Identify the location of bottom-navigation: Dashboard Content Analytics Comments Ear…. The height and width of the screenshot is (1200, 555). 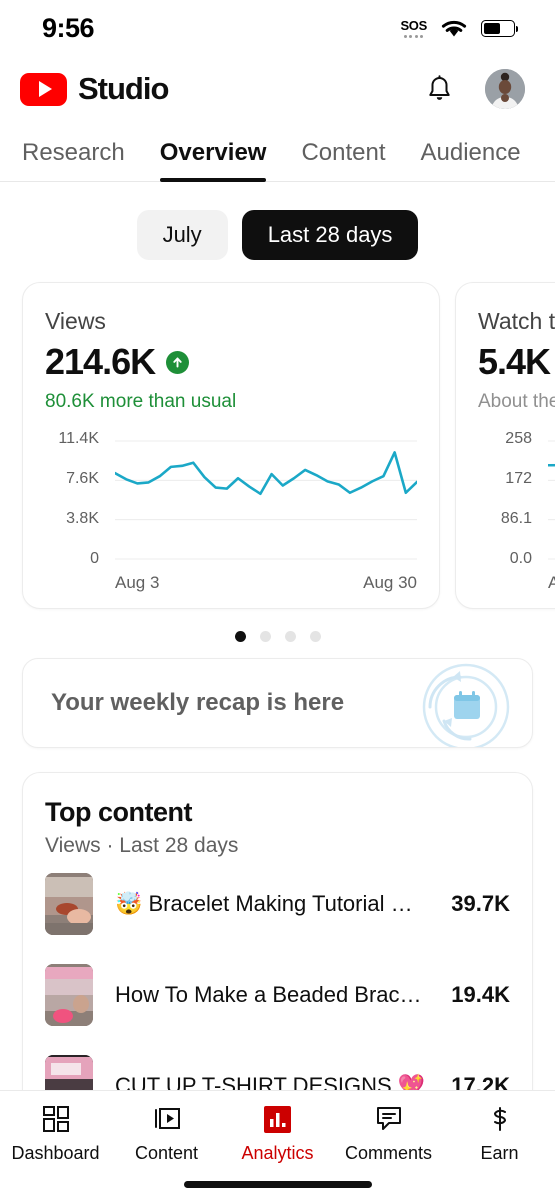
(277, 1145).